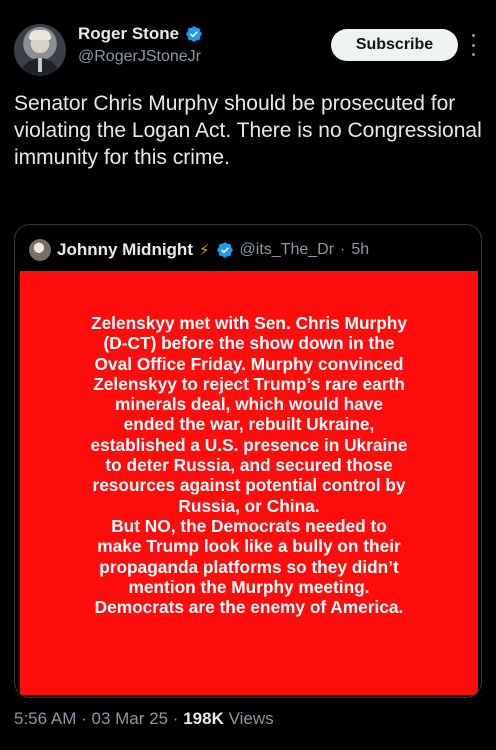 The image size is (496, 750). What do you see at coordinates (287, 250) in the screenshot?
I see `quote-author-handle: @its_The_Dr` at bounding box center [287, 250].